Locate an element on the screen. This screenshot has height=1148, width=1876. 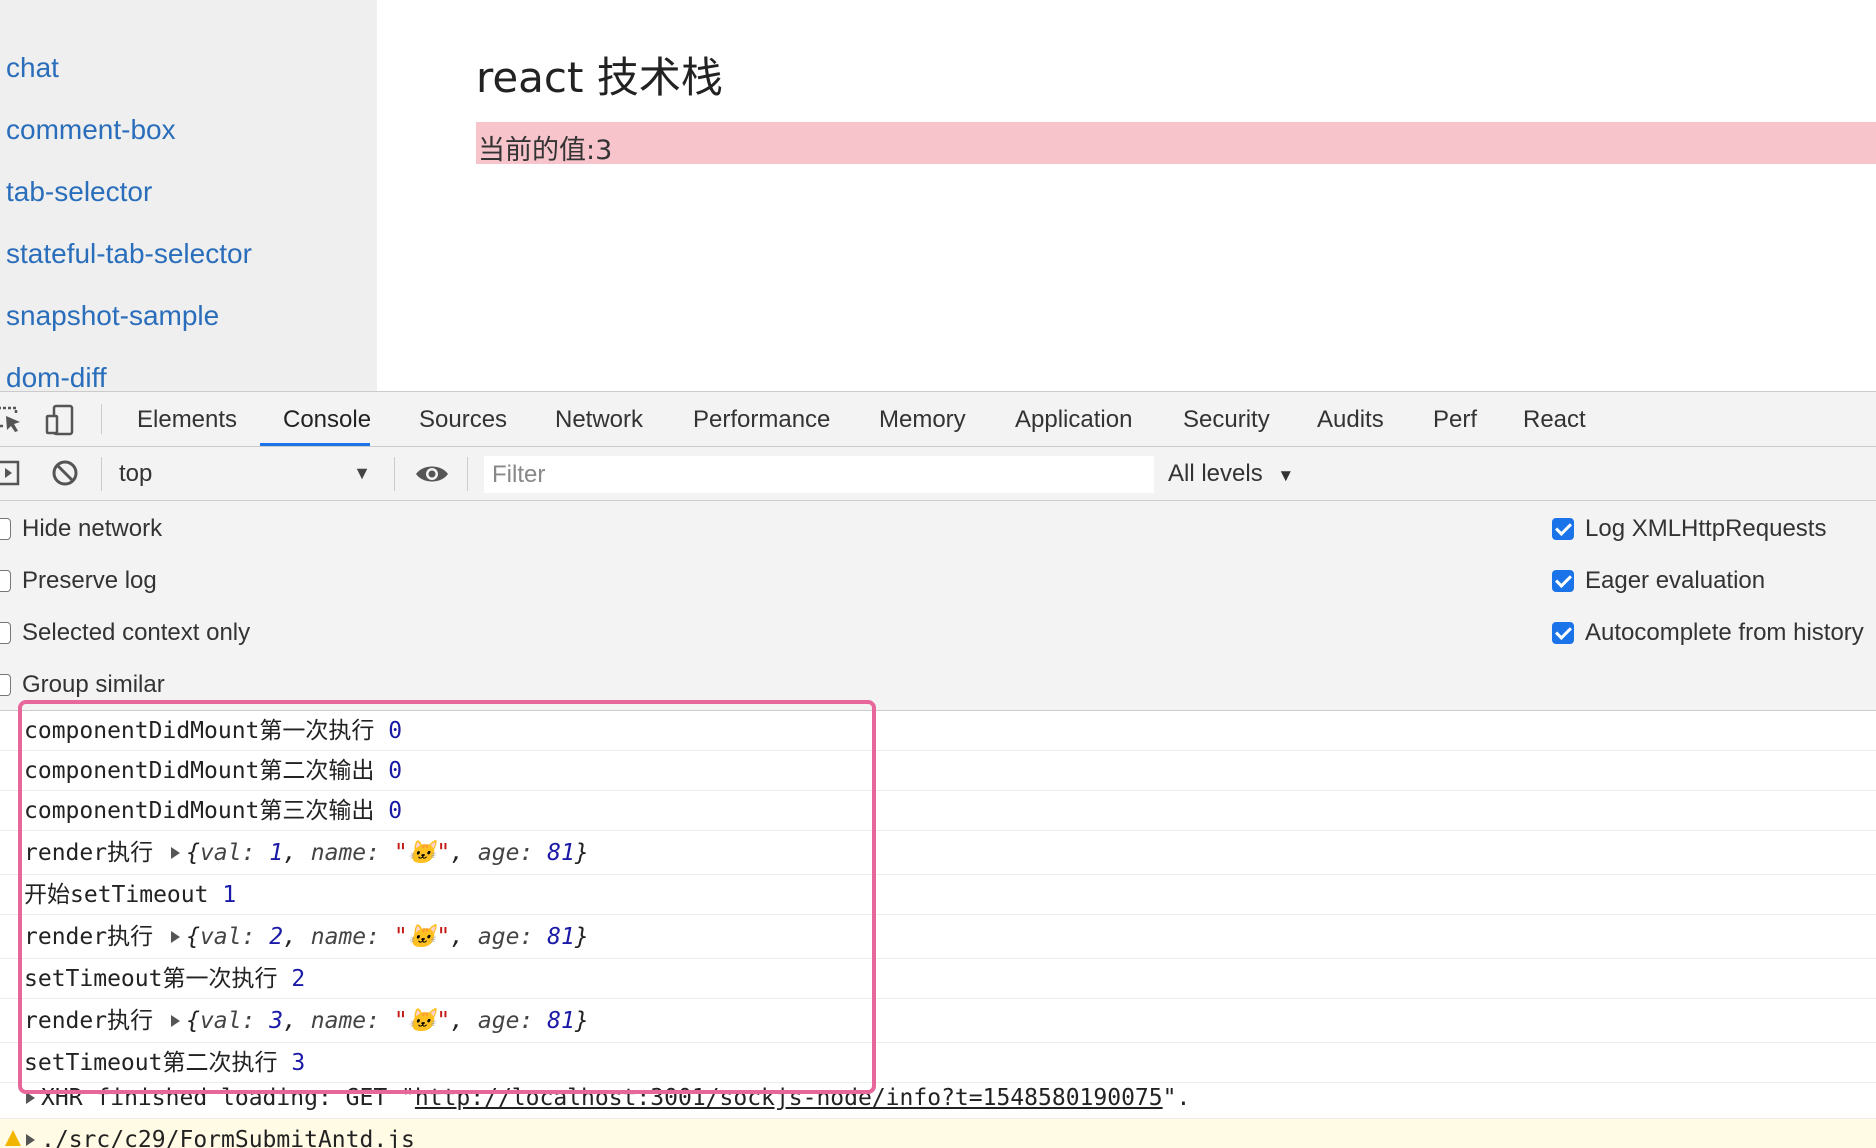
option-hide-network: Hide network is located at coordinates (81, 529).